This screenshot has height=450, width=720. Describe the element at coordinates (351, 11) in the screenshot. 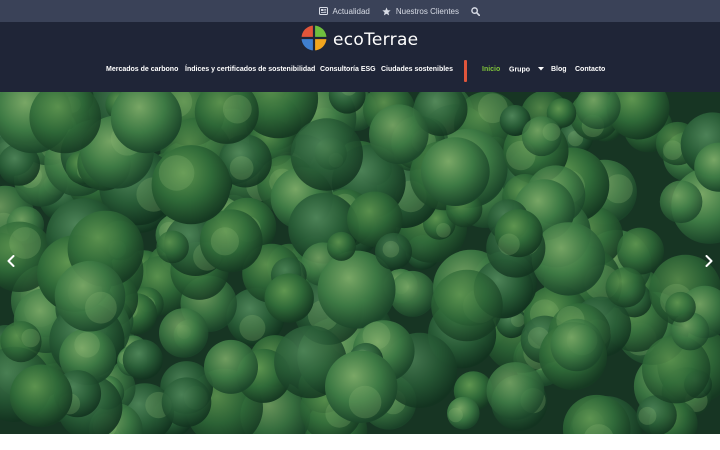

I see `news-link-label: Actualidad` at that location.